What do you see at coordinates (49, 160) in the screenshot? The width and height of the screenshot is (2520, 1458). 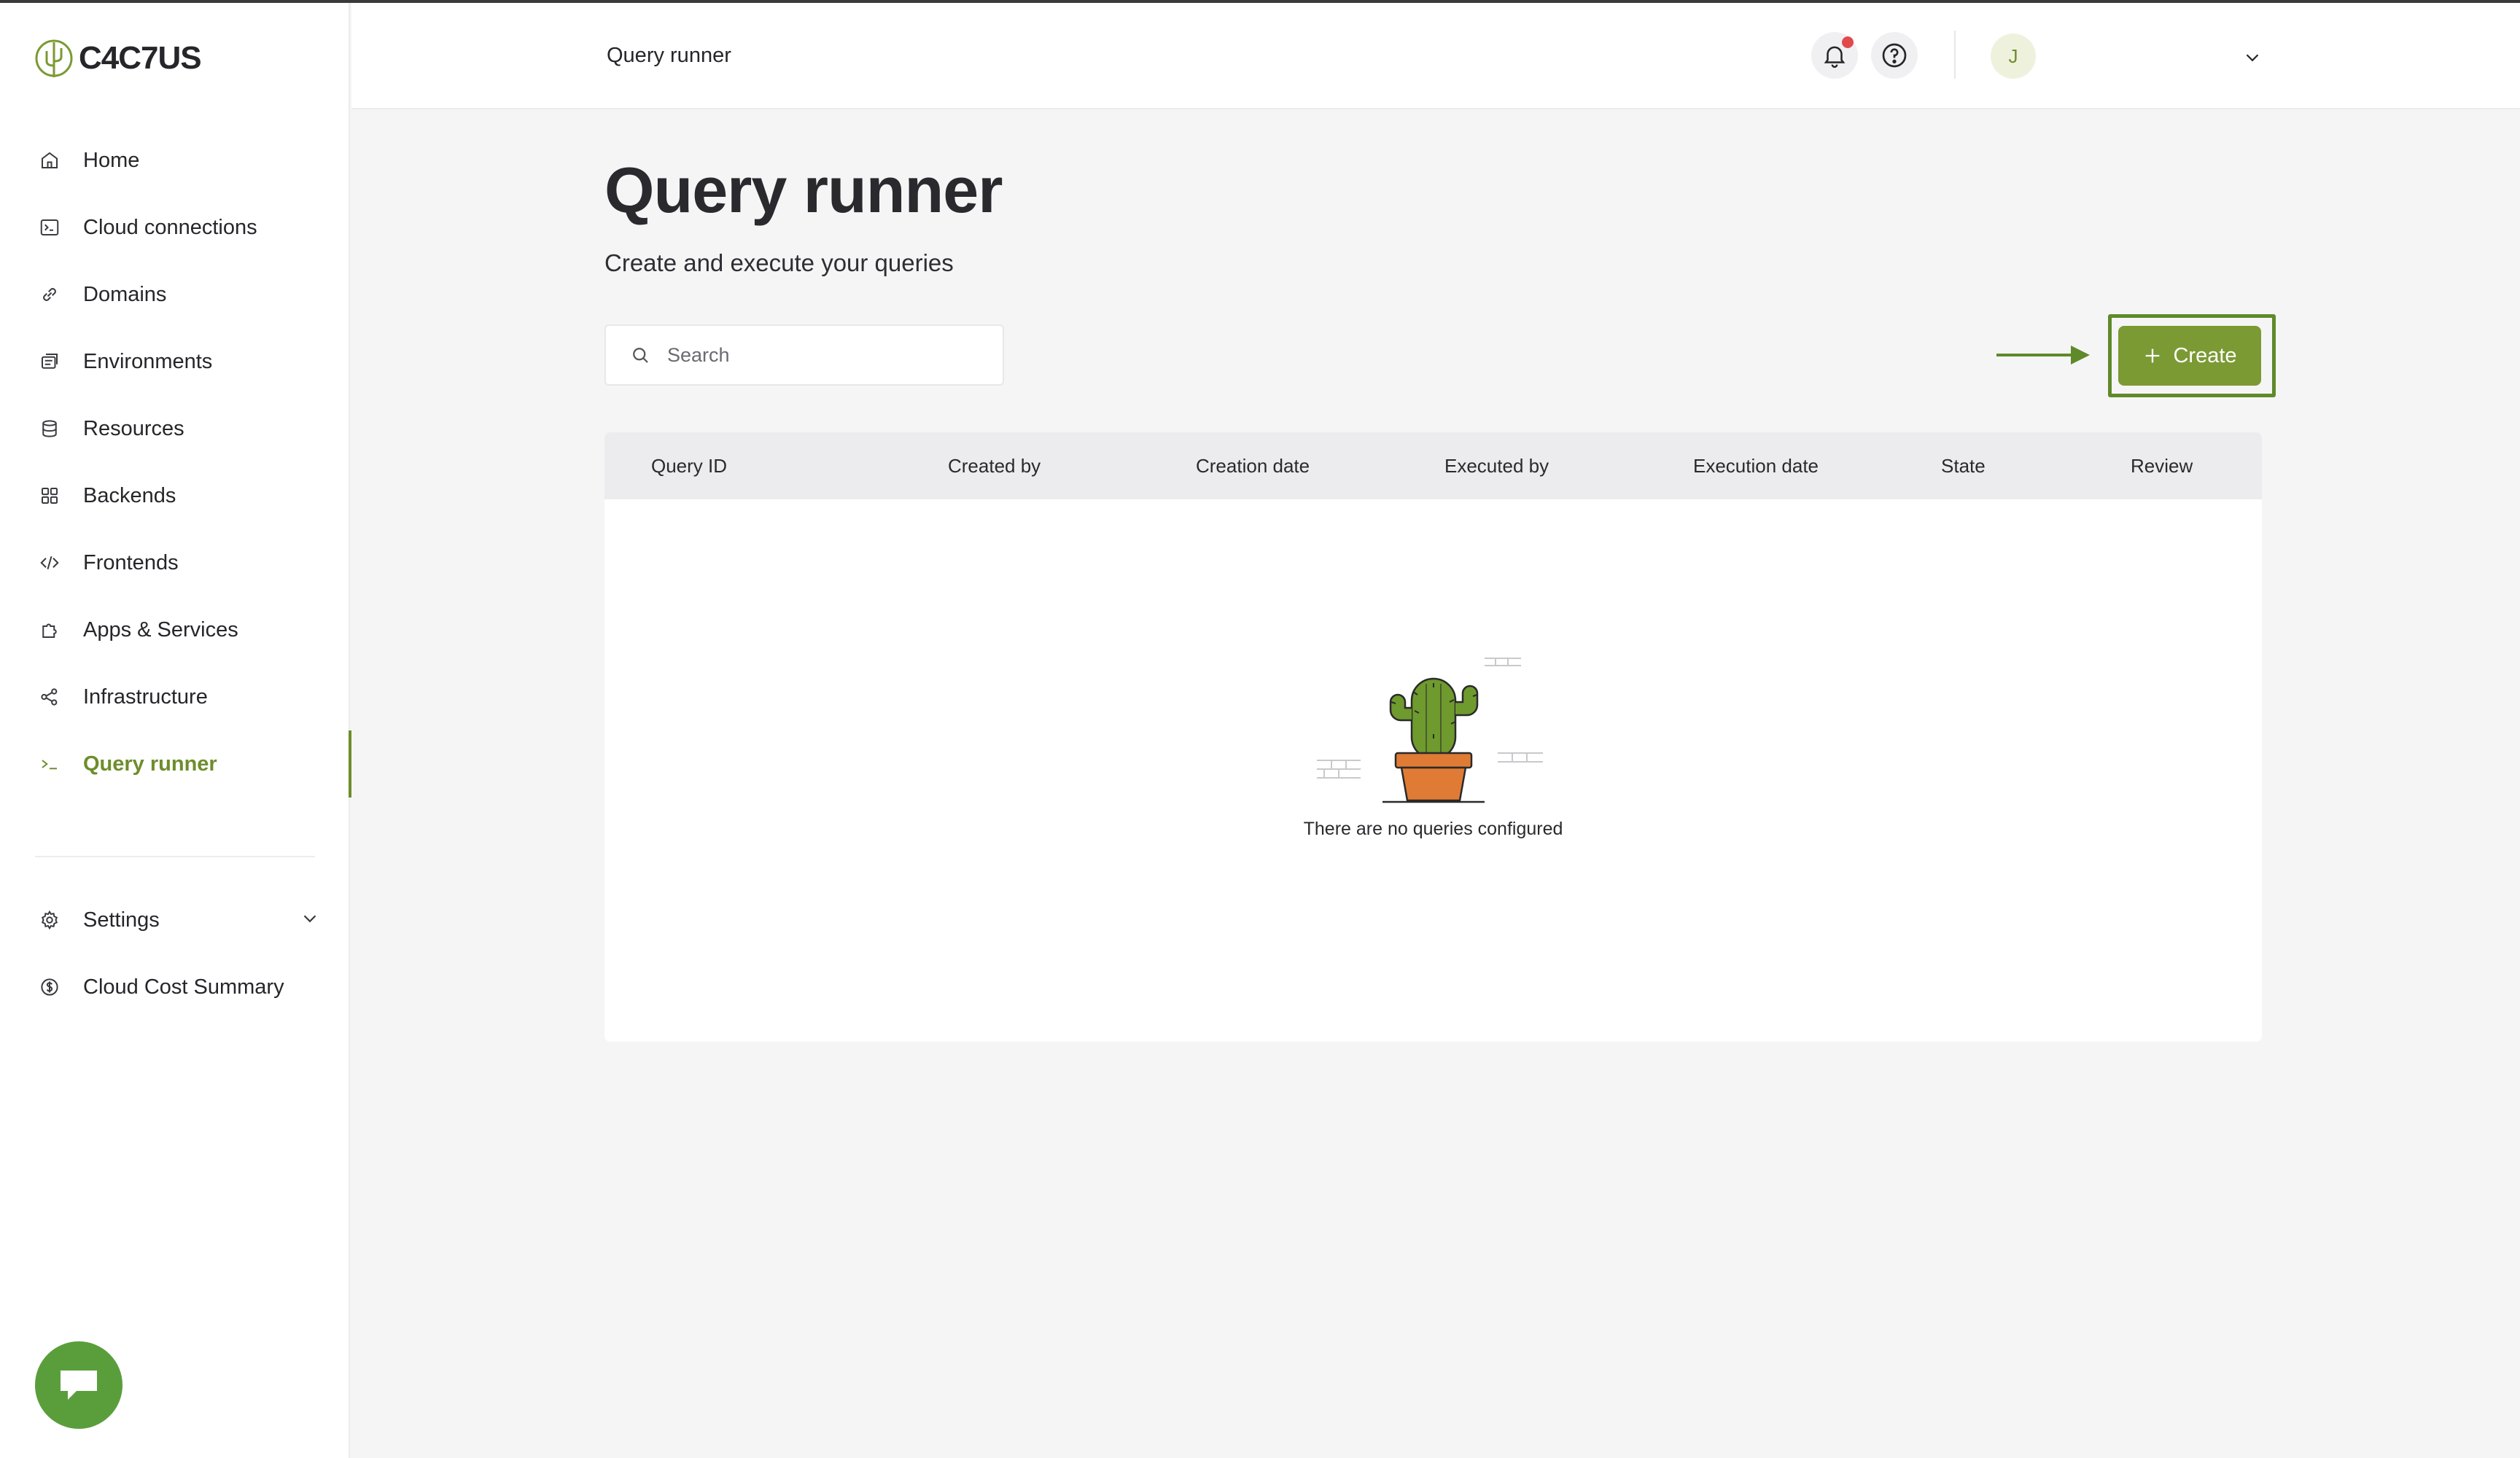 I see `home-icon` at bounding box center [49, 160].